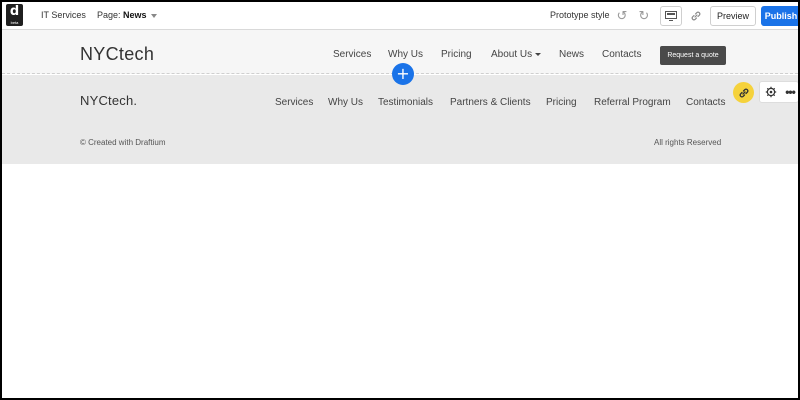  What do you see at coordinates (632, 102) in the screenshot?
I see `footer-nav-referral-program: Referral Program` at bounding box center [632, 102].